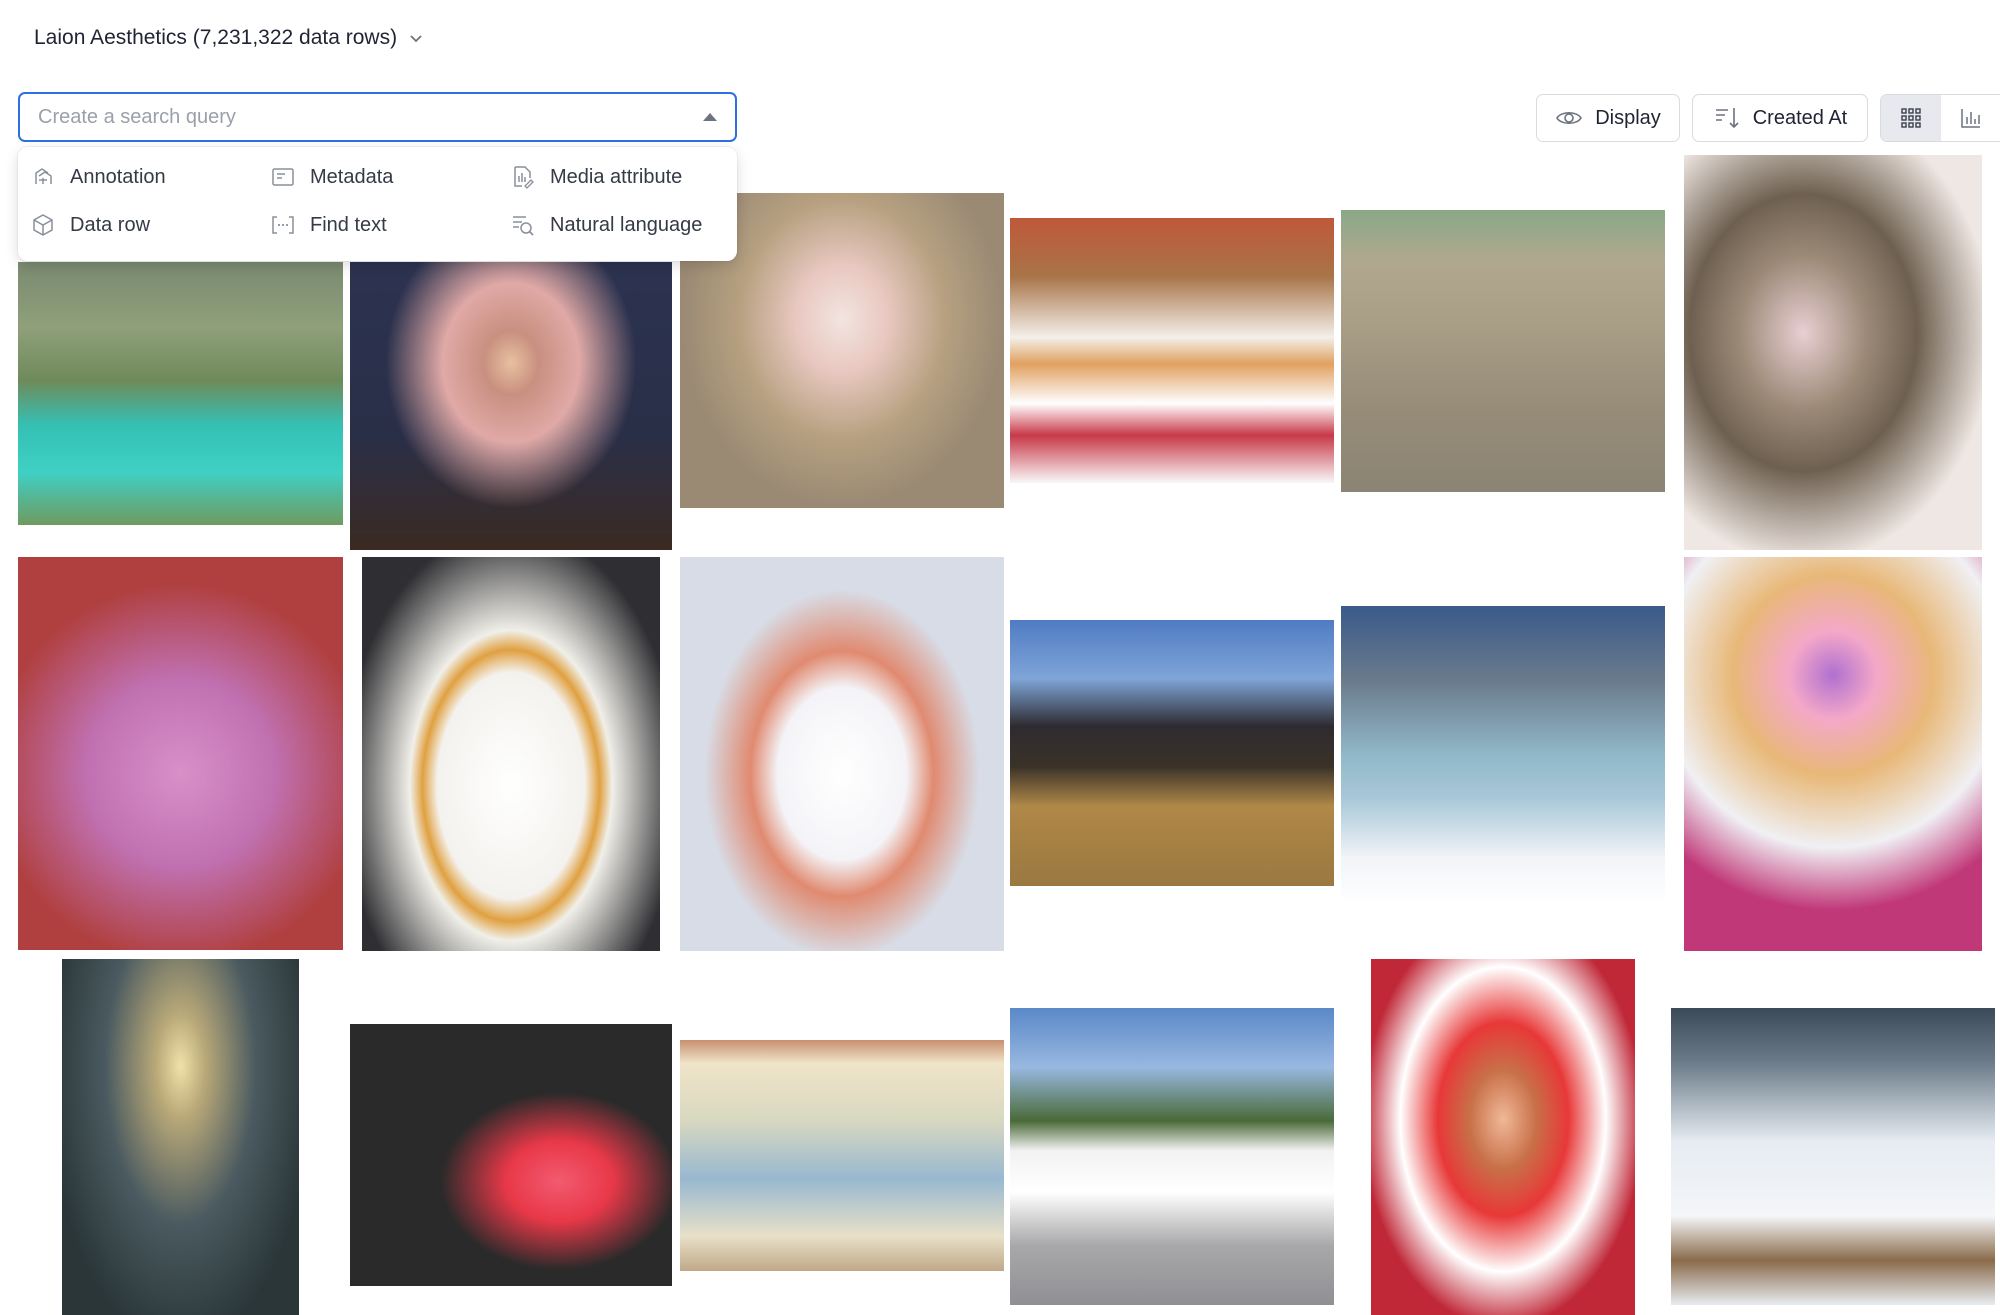  What do you see at coordinates (1503, 351) in the screenshot?
I see `image-tile-shed` at bounding box center [1503, 351].